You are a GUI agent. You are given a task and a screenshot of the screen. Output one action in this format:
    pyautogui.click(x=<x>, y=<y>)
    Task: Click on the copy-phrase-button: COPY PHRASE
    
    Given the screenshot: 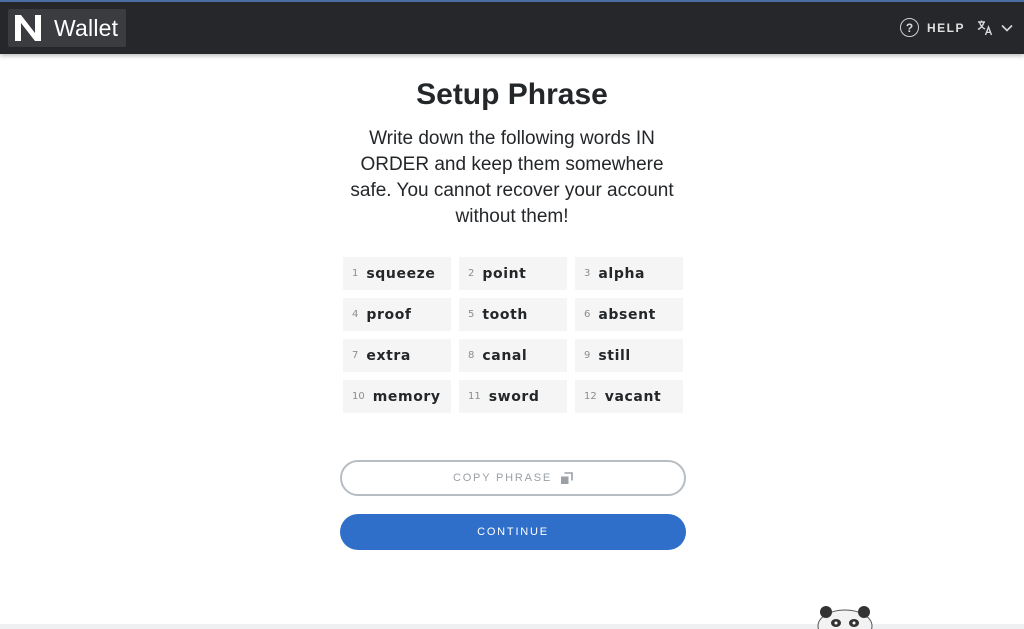 What is the action you would take?
    pyautogui.click(x=513, y=478)
    